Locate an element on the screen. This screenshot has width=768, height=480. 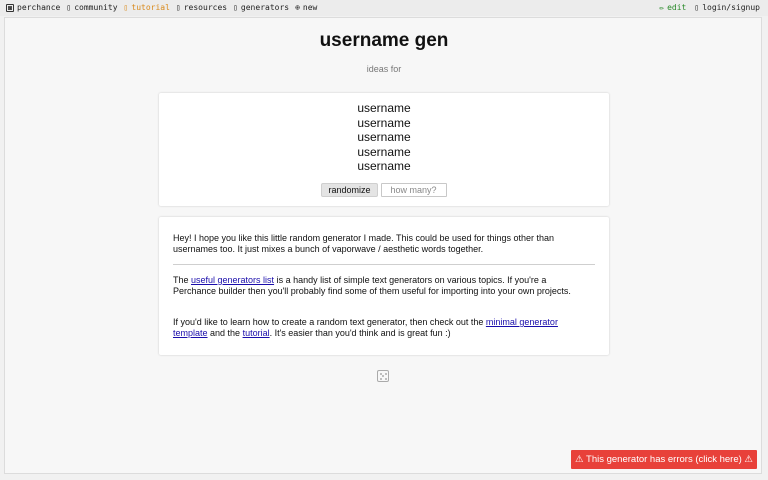
nav-community-label: community is located at coordinates (96, 7).